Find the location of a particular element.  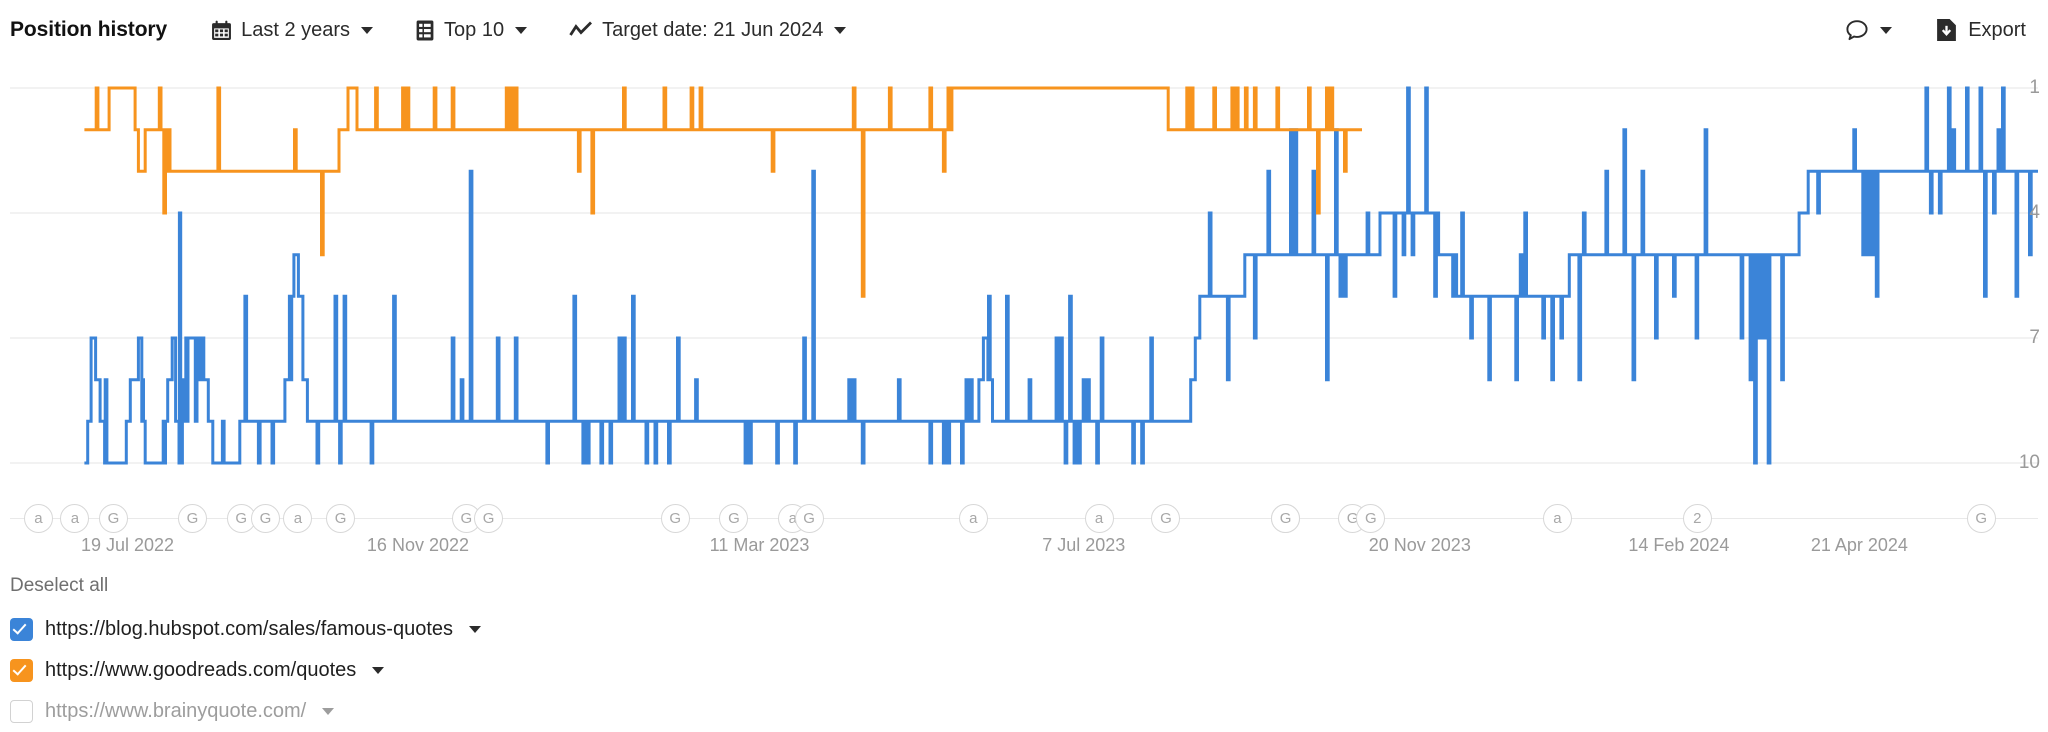

target-date-filter: Target date: 21 Jun 2024 is located at coordinates (708, 30).